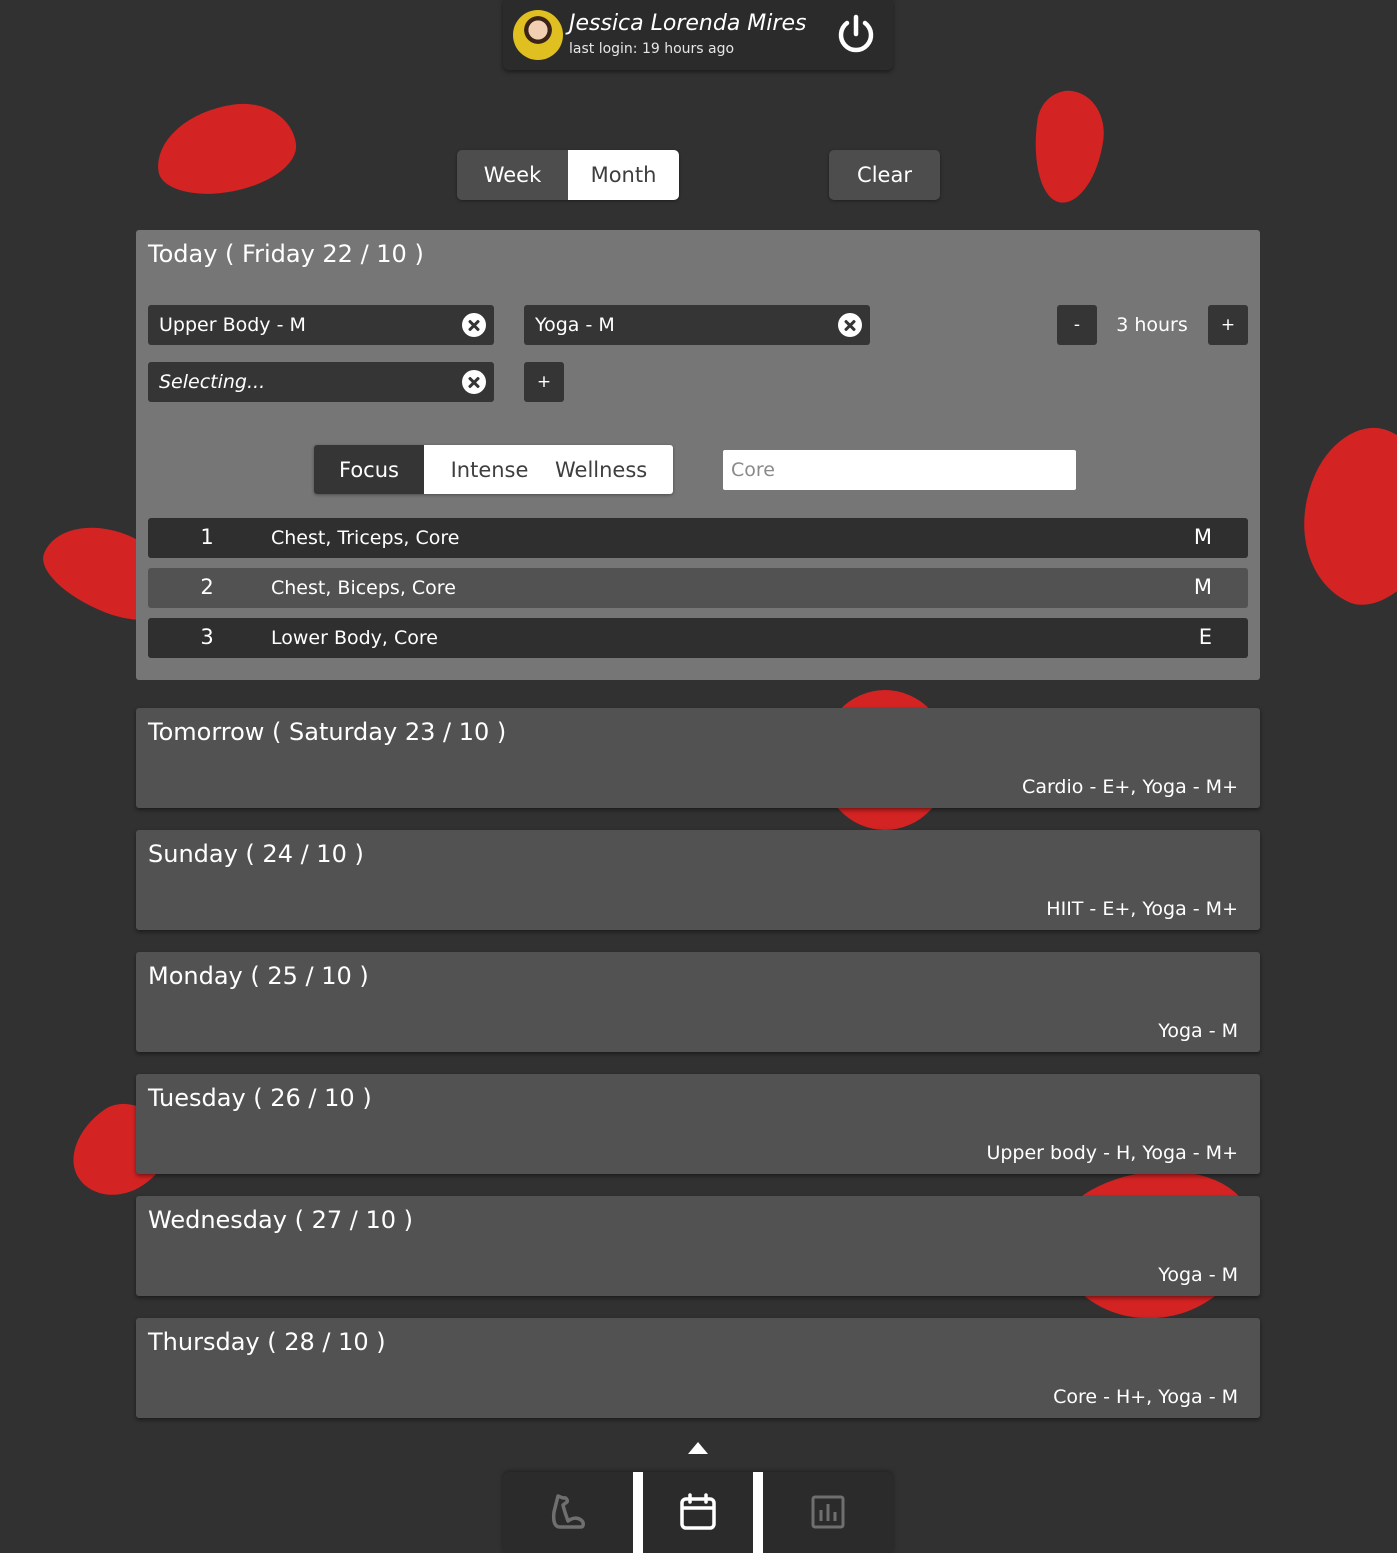 This screenshot has width=1397, height=1553. Describe the element at coordinates (258, 976) in the screenshot. I see `day-title: Monday ( 25 / 10 )` at that location.